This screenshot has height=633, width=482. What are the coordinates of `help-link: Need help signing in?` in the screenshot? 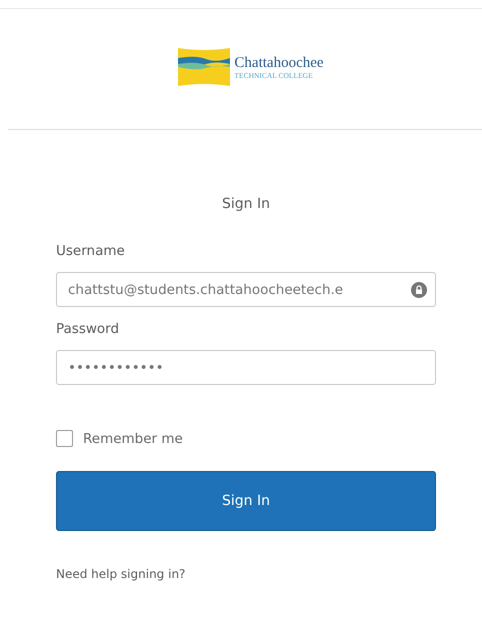 It's located at (121, 574).